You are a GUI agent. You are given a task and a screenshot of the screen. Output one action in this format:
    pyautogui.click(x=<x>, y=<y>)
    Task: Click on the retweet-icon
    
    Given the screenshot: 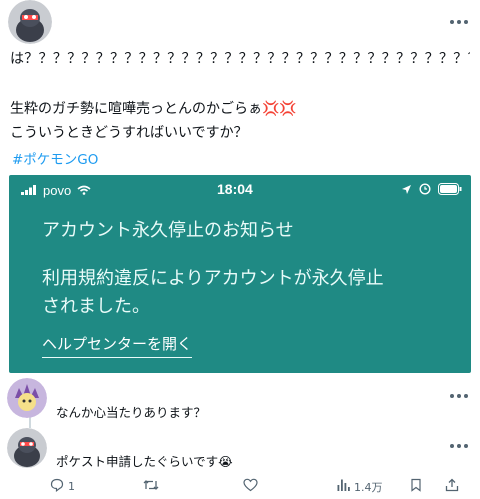 What is the action you would take?
    pyautogui.click(x=151, y=486)
    